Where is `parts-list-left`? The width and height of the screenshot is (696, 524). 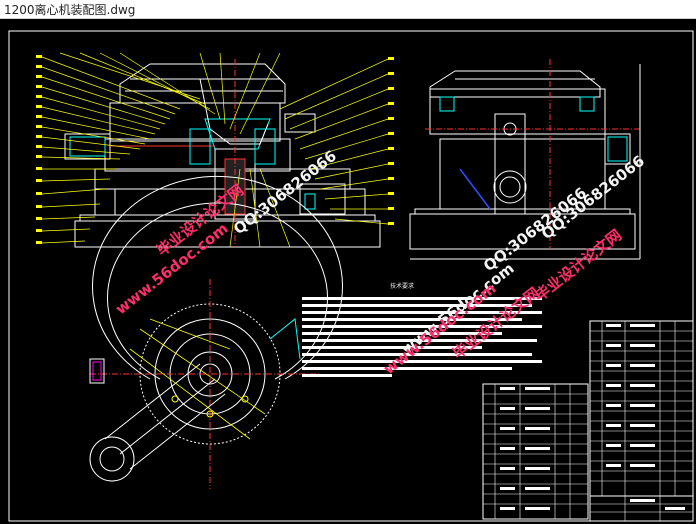
parts-list-left is located at coordinates (535, 451).